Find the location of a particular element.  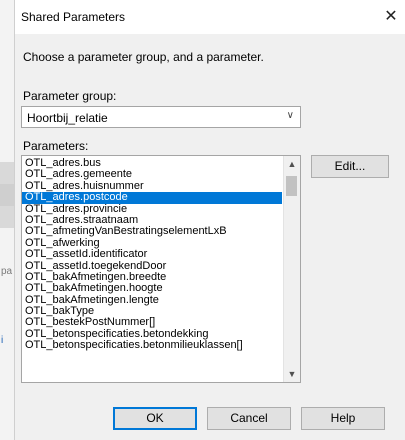

background-link: i is located at coordinates (2, 340).